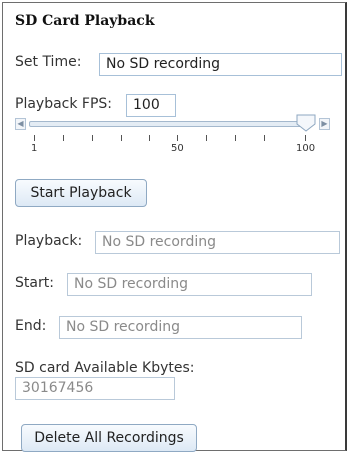 The image size is (353, 453). I want to click on playback-fps-label: Playback FPS:, so click(64, 104).